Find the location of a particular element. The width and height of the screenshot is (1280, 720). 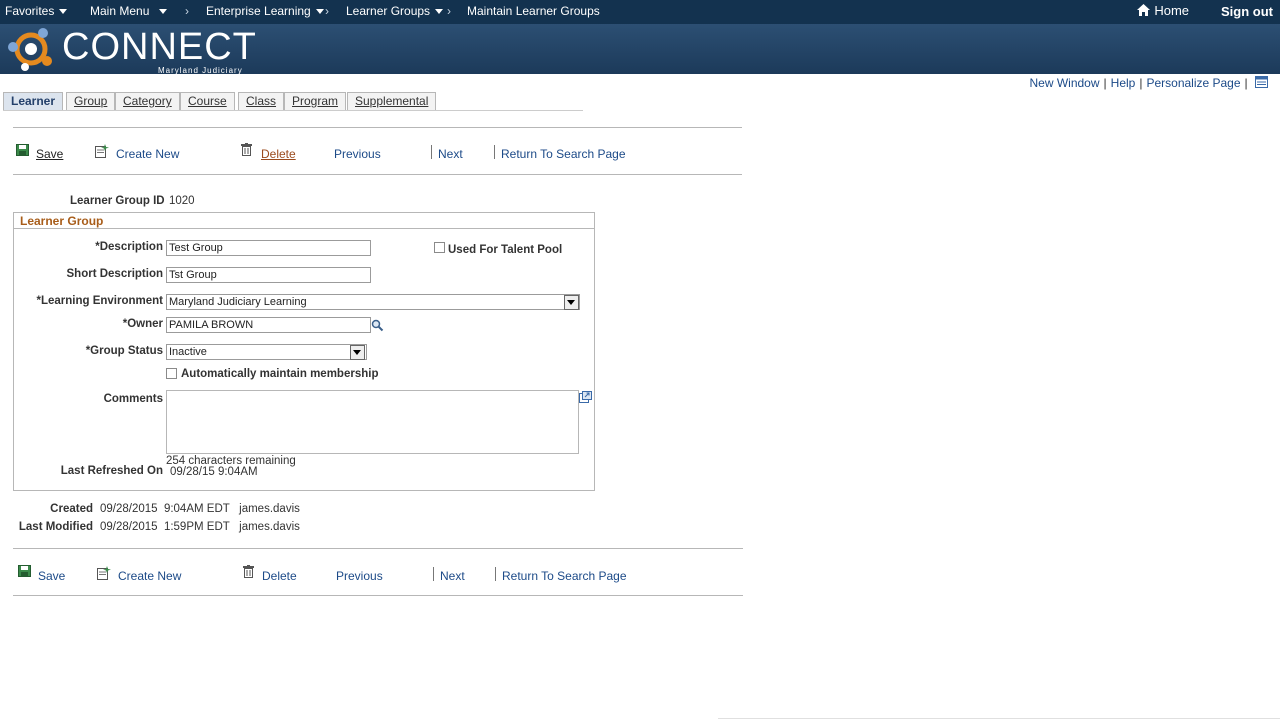

personalize-page-link: Personalize Page is located at coordinates (1193, 83).